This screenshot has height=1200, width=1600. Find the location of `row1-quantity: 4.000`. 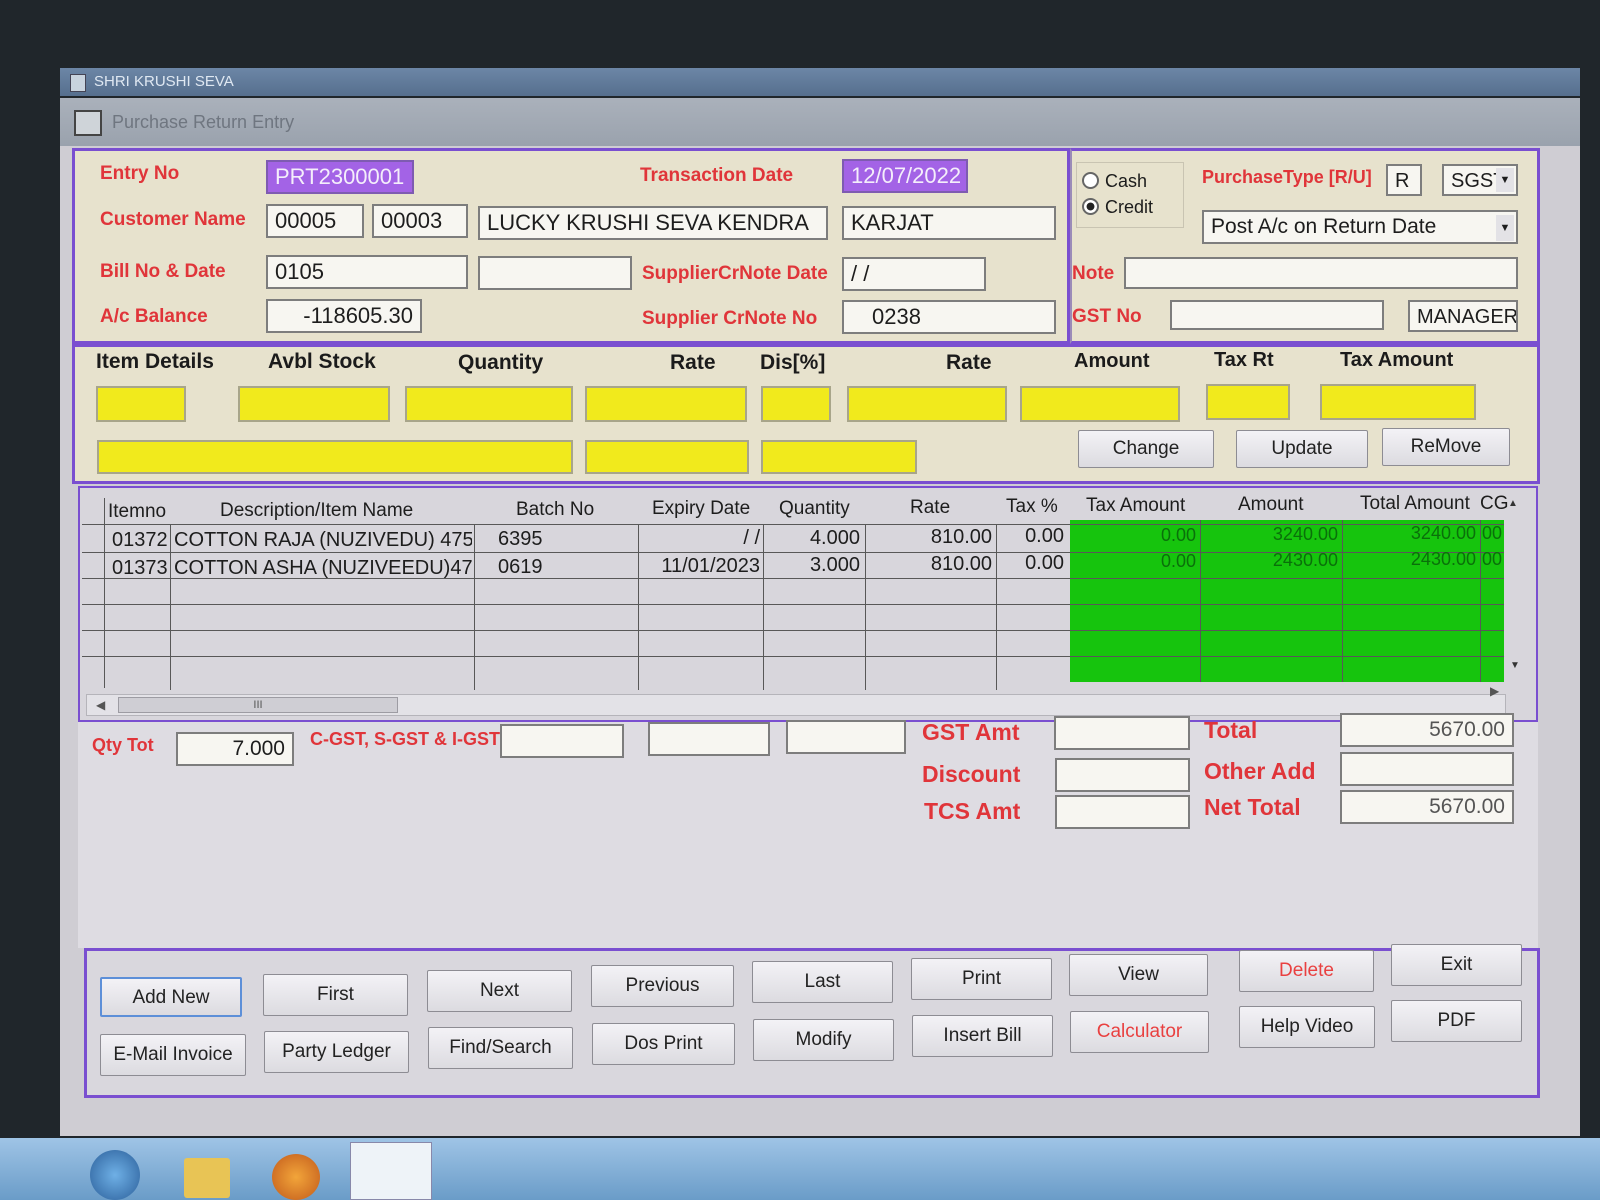

row1-quantity: 4.000 is located at coordinates (813, 538).